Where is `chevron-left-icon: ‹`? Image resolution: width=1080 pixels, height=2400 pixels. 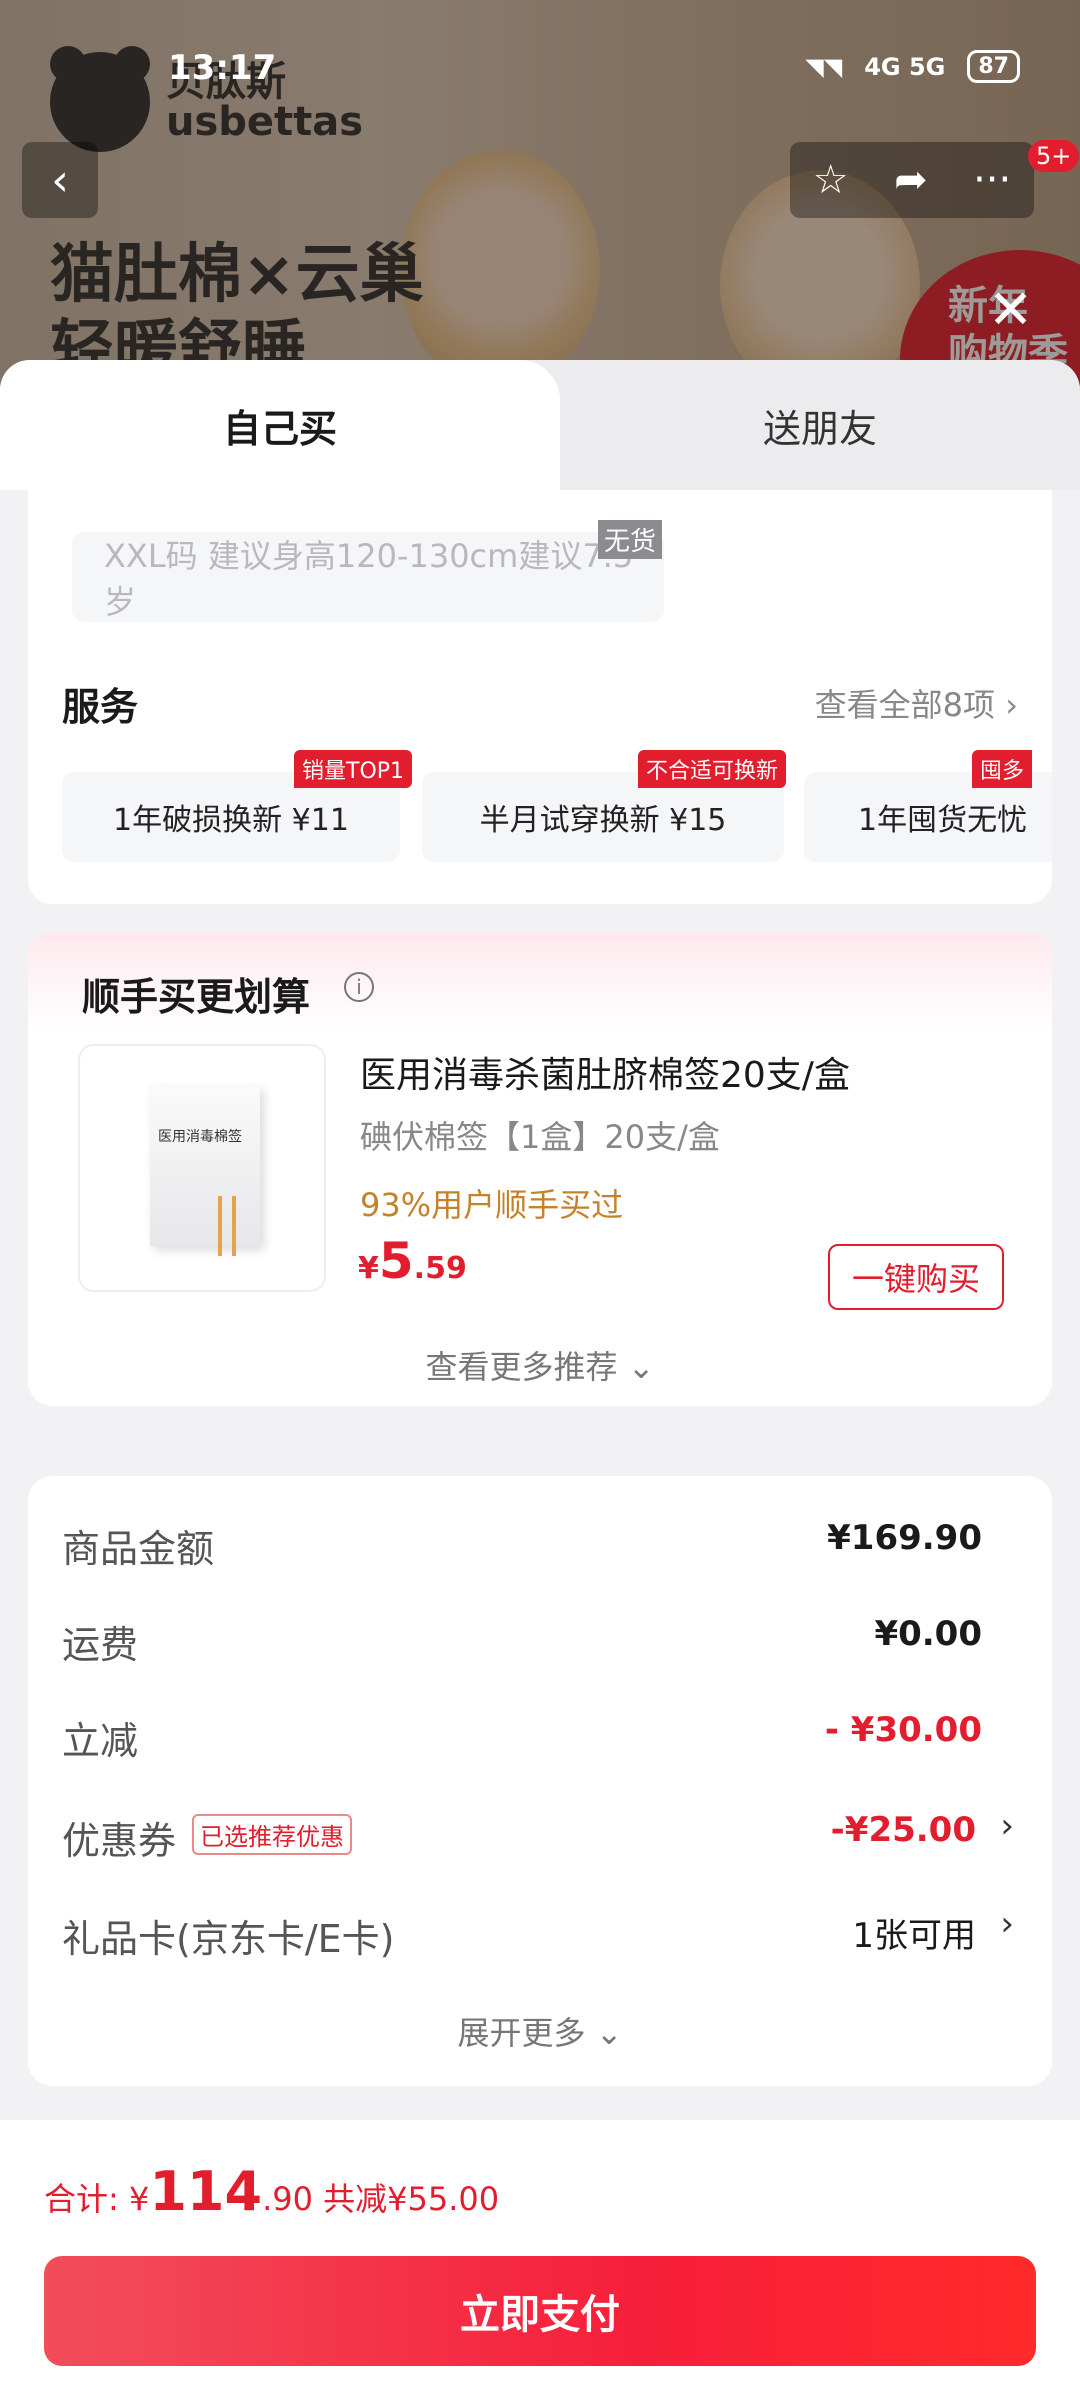 chevron-left-icon: ‹ is located at coordinates (60, 180).